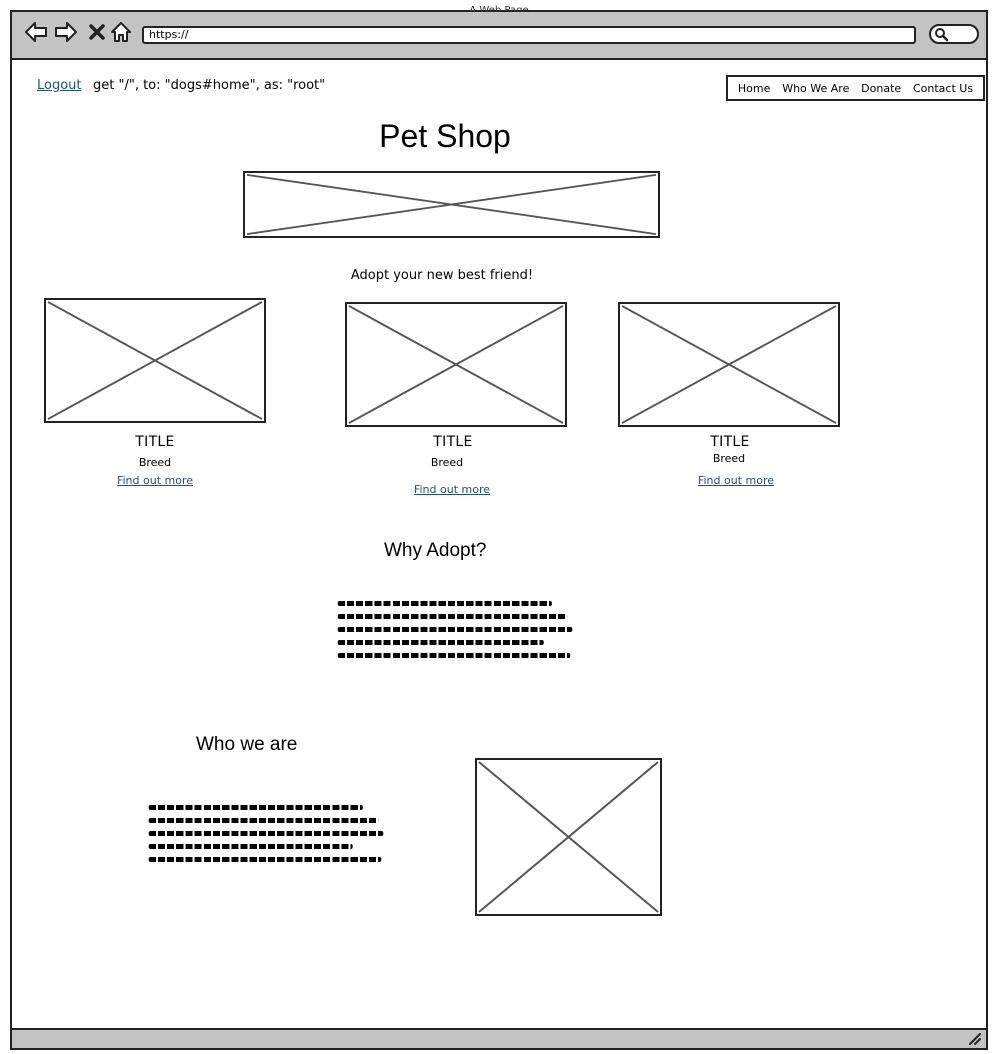 This screenshot has width=1000, height=1054. Describe the element at coordinates (452, 489) in the screenshot. I see `pet-card-link-2: Find out more` at that location.